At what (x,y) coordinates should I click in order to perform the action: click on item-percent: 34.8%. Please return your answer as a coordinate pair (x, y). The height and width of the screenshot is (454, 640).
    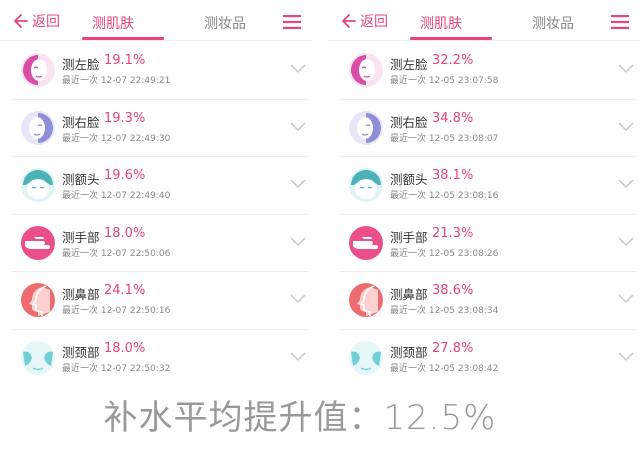
    Looking at the image, I should click on (453, 118).